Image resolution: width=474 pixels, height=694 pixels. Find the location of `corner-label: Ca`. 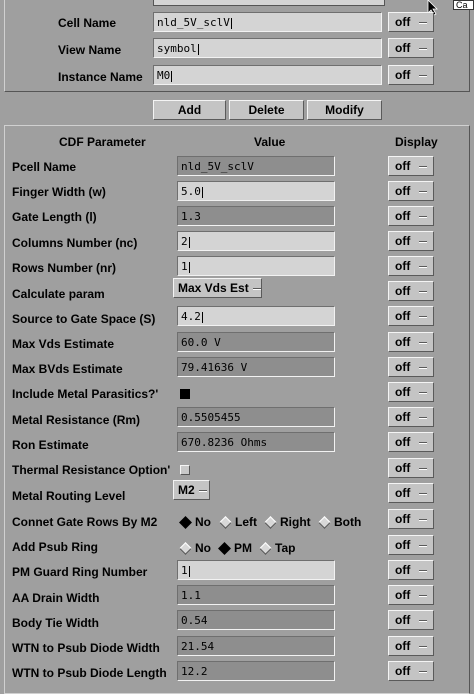

corner-label: Ca is located at coordinates (462, 5).